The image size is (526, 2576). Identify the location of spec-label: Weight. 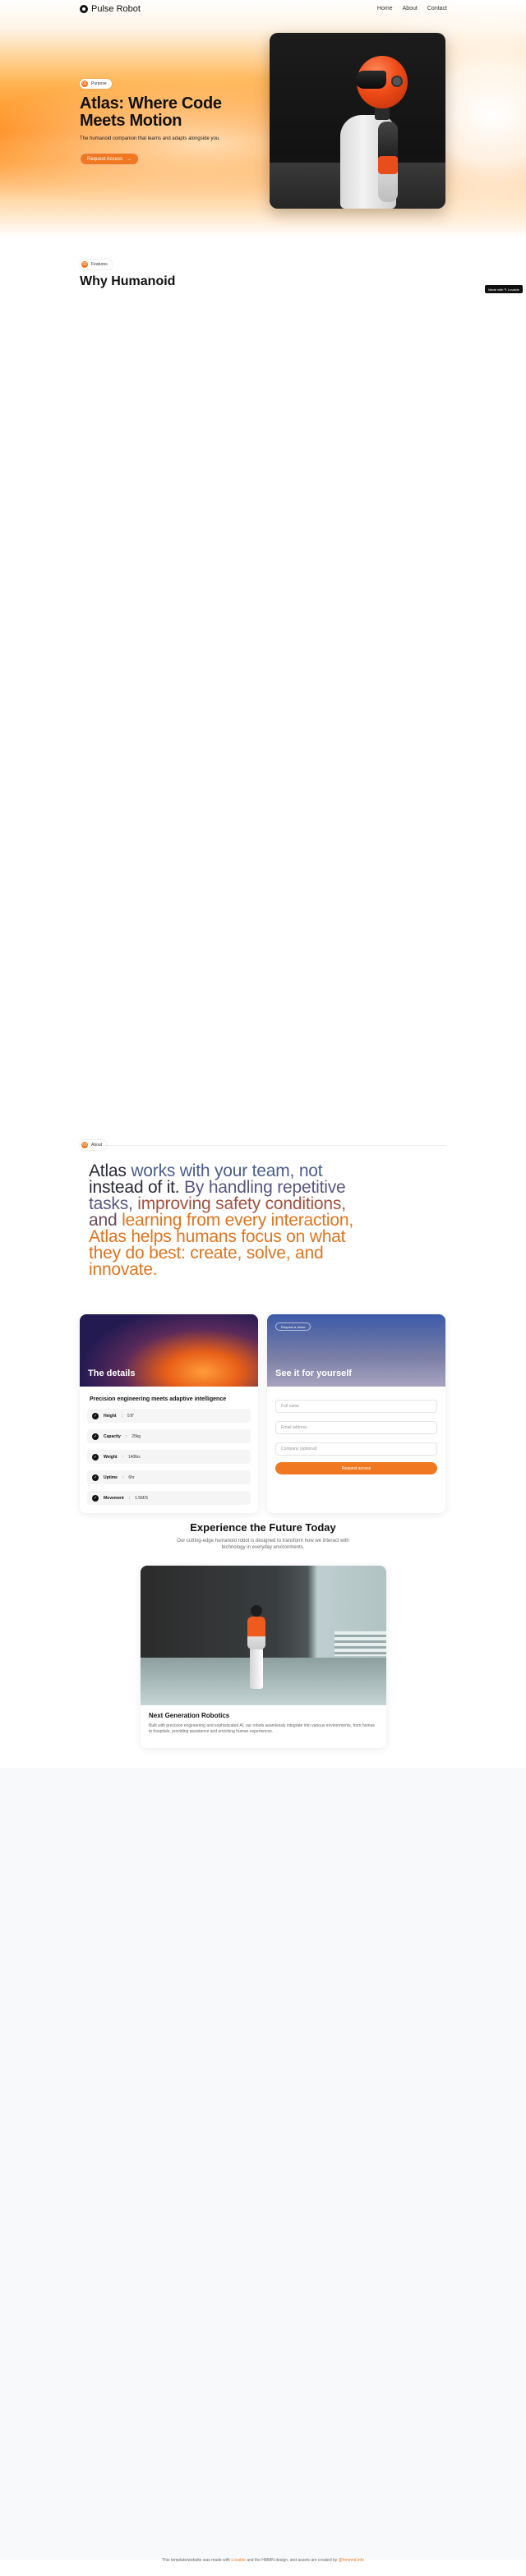
(111, 1457).